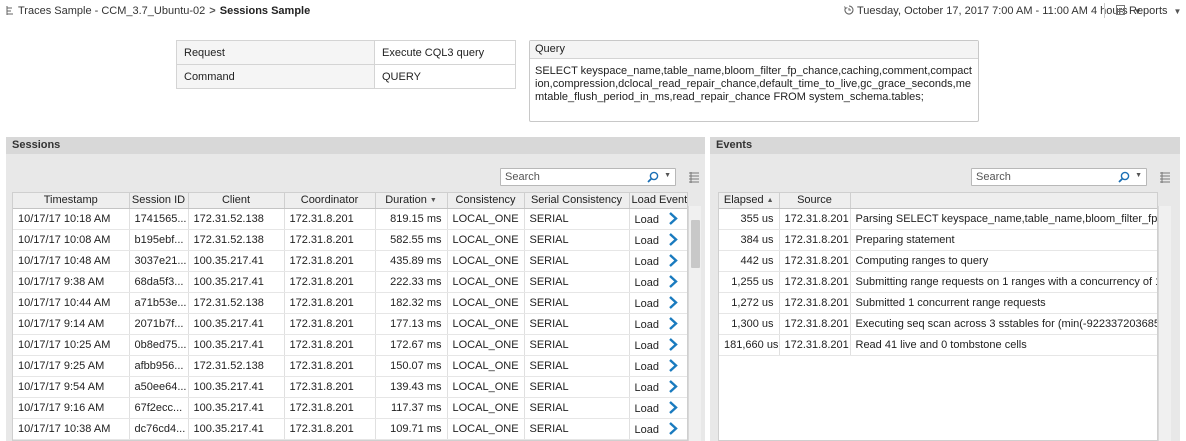  I want to click on column-header: Client, so click(236, 201).